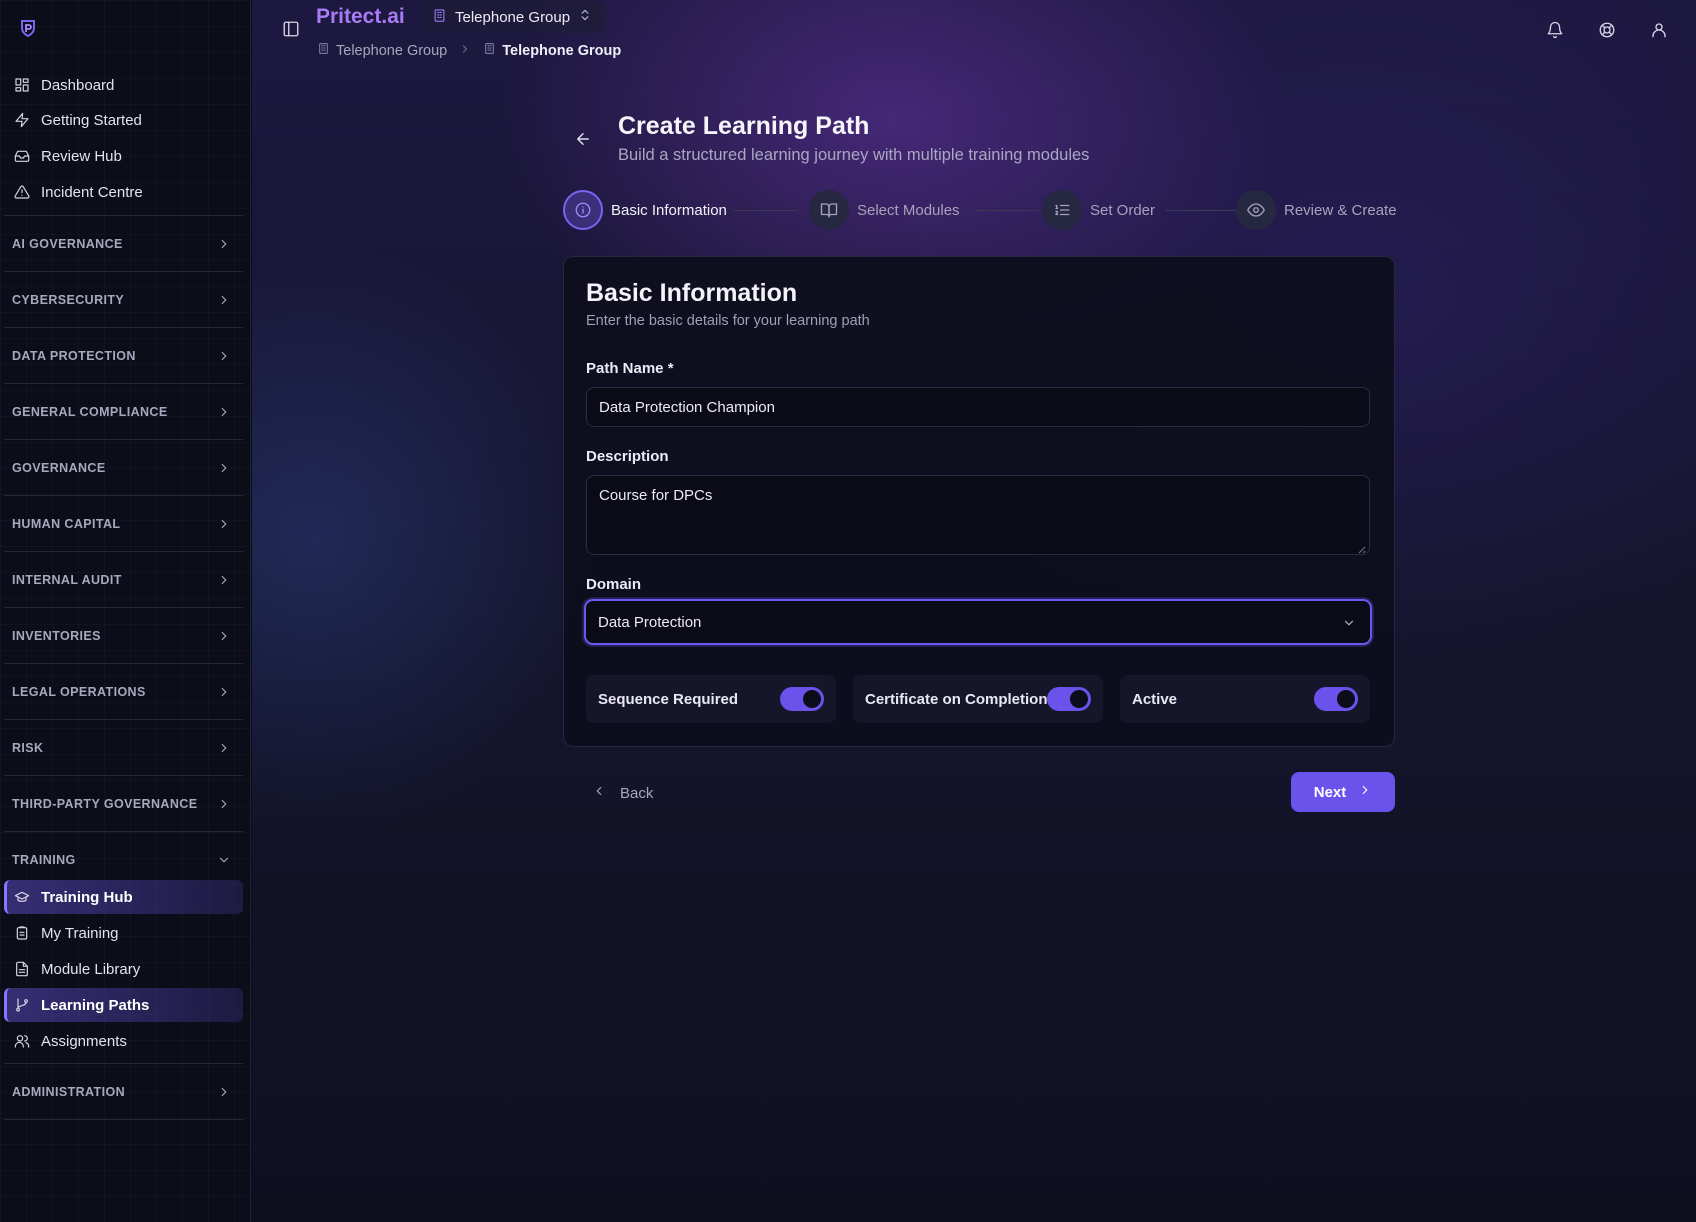 This screenshot has height=1222, width=1696. What do you see at coordinates (22, 1041) in the screenshot?
I see `users-icon` at bounding box center [22, 1041].